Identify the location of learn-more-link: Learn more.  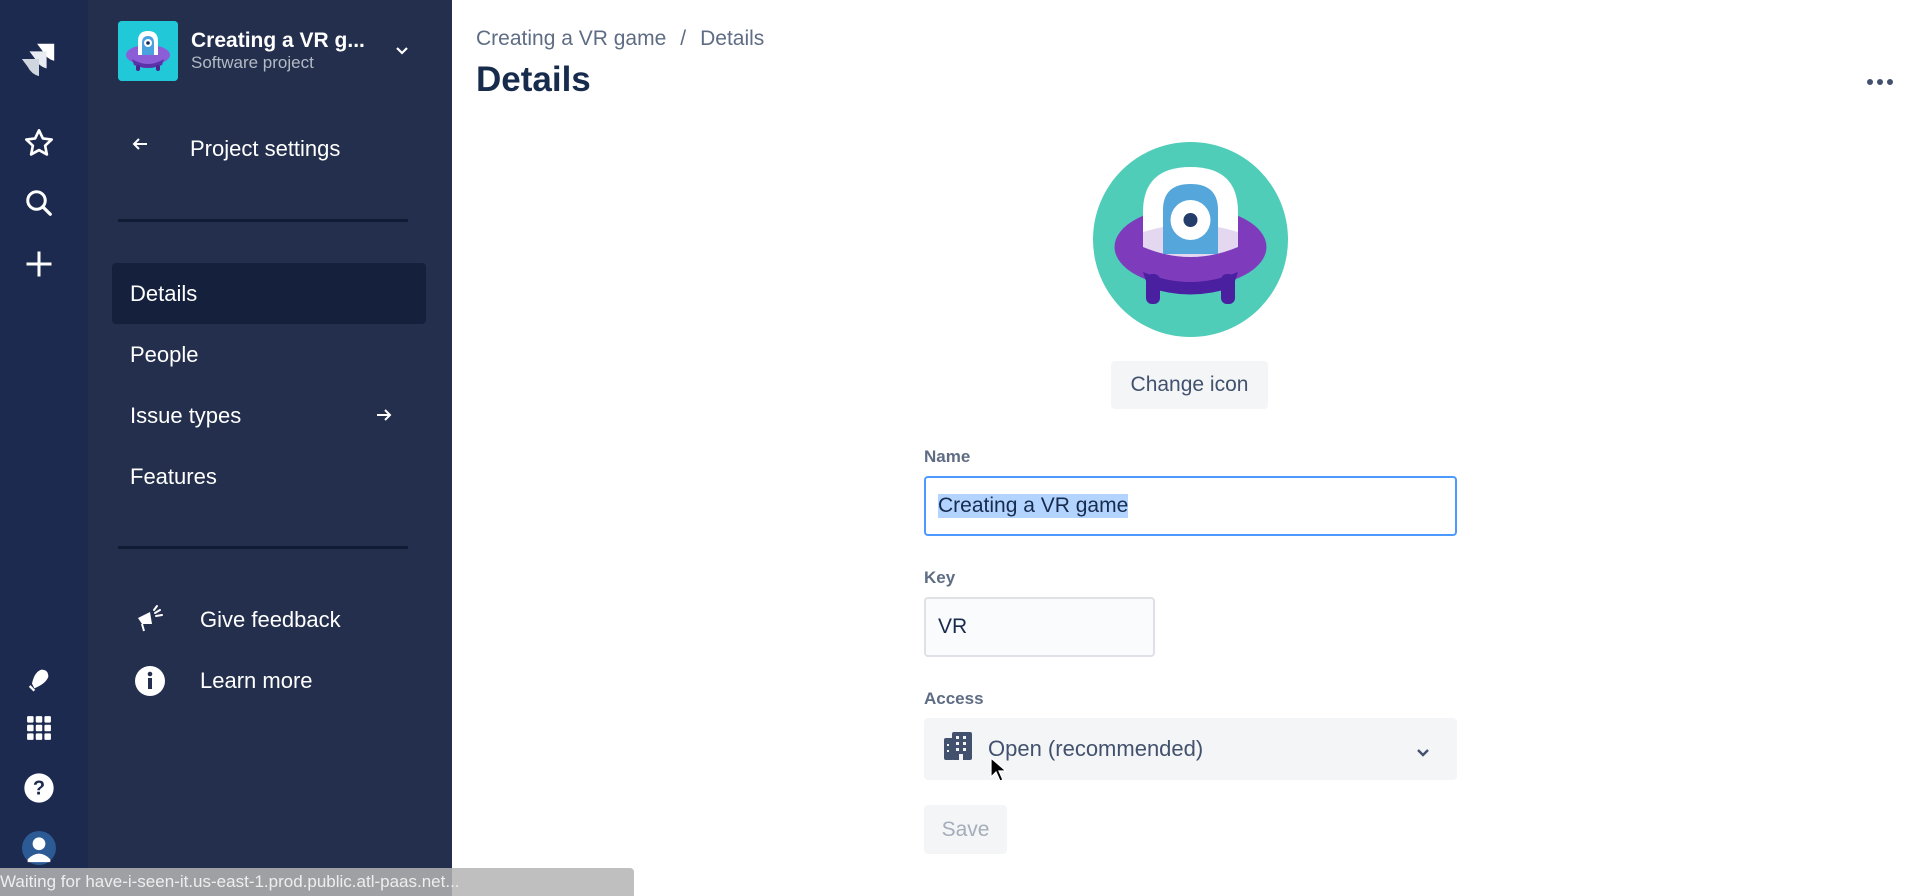
(223, 681).